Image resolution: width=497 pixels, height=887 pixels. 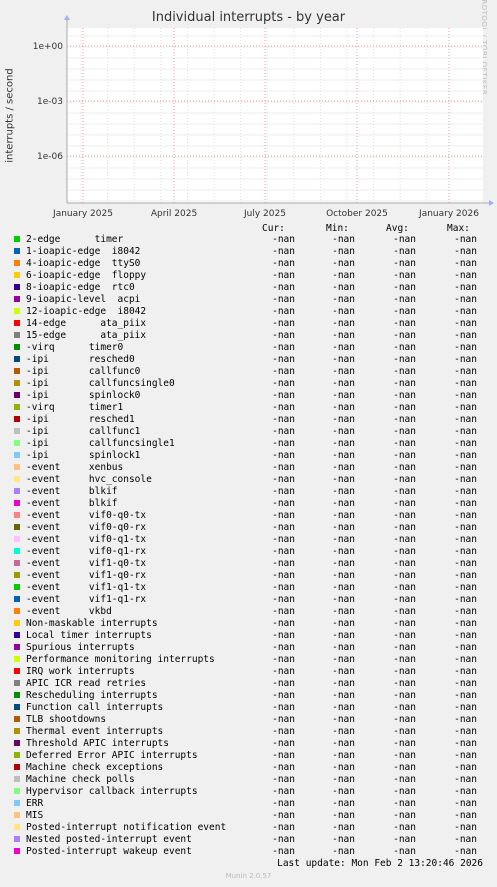 What do you see at coordinates (86, 551) in the screenshot?
I see `legend-label: -event vif0-q1-rx` at bounding box center [86, 551].